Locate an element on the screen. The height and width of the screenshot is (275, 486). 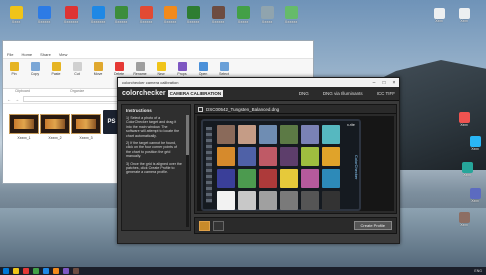
ribbon-button: Props is located at coordinates (182, 69).